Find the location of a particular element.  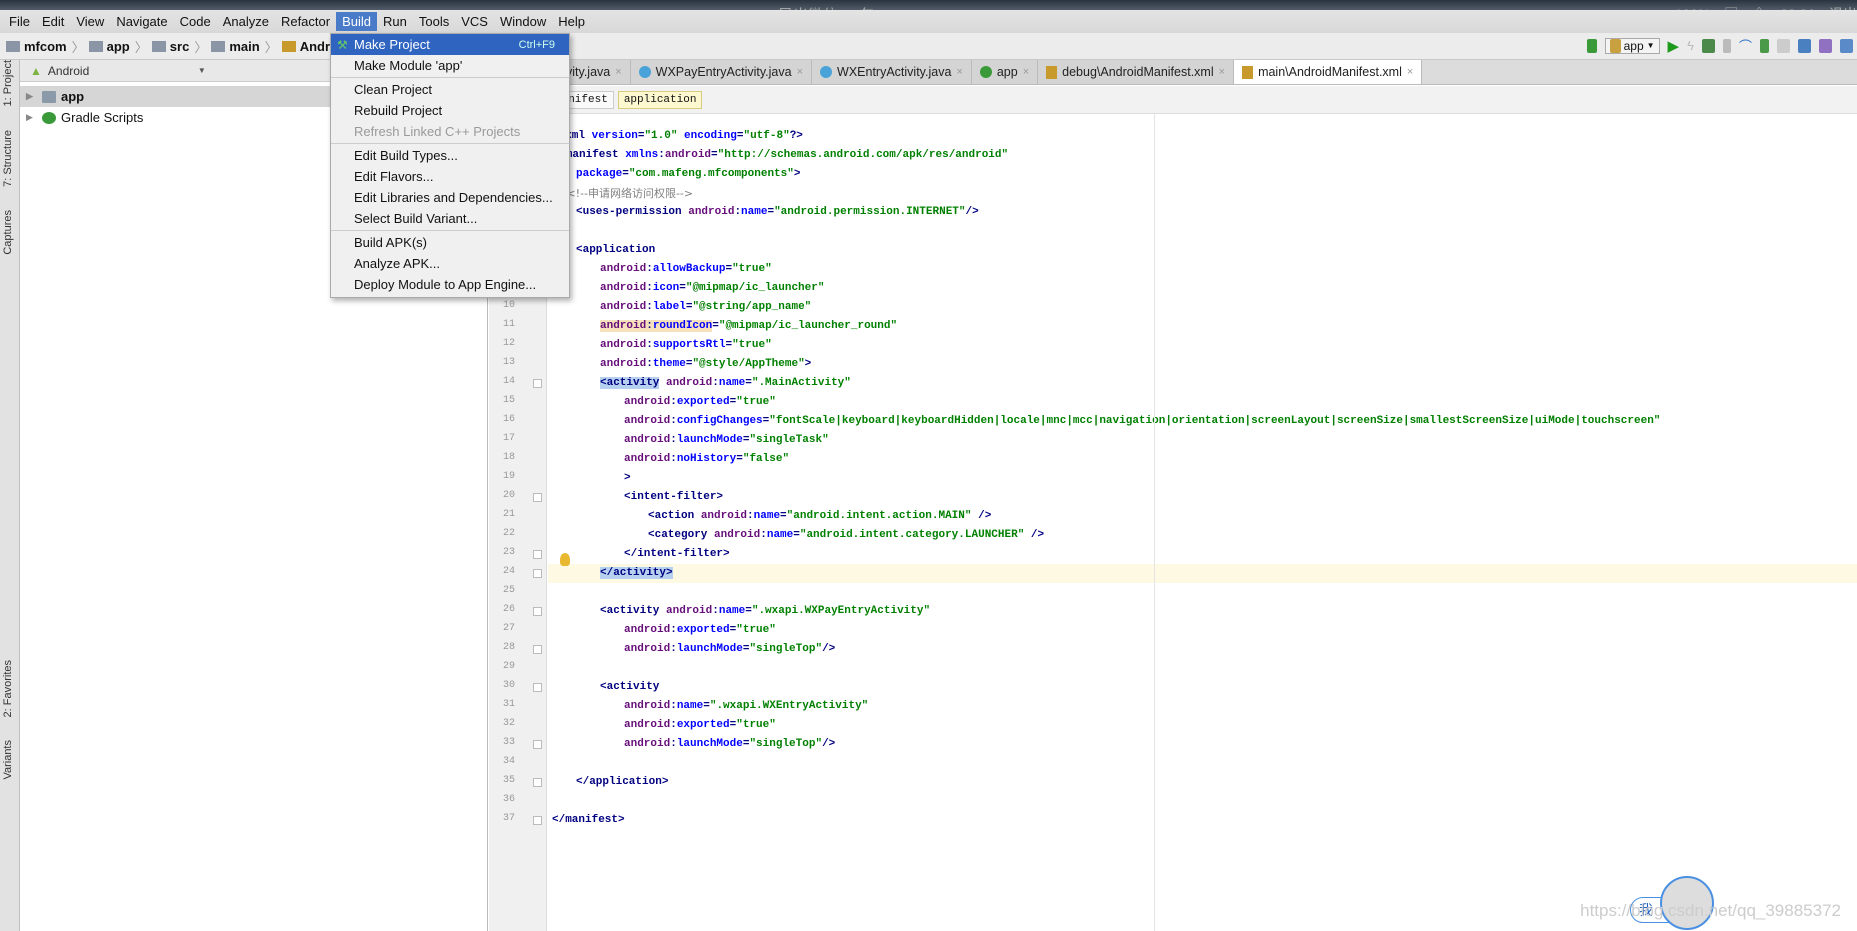

tab-app: app × is located at coordinates (1005, 72).